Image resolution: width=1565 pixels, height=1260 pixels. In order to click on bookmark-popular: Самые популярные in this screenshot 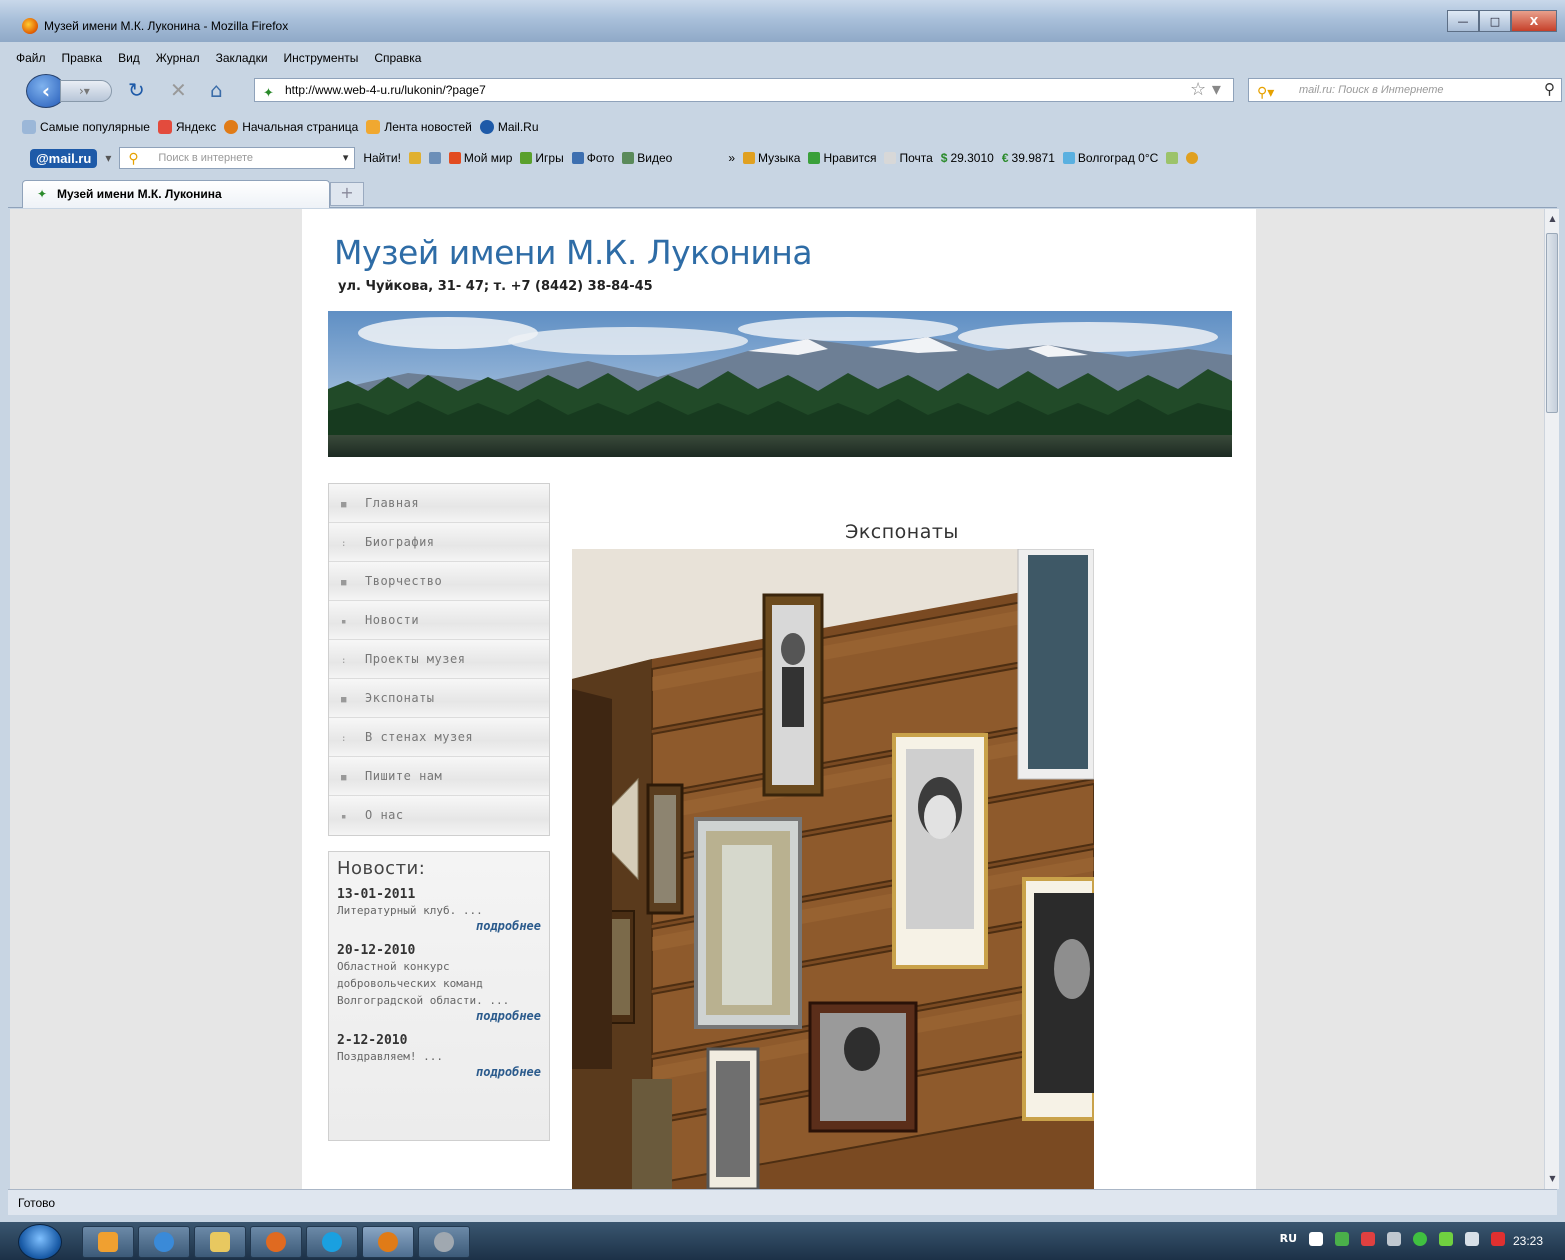, I will do `click(86, 127)`.